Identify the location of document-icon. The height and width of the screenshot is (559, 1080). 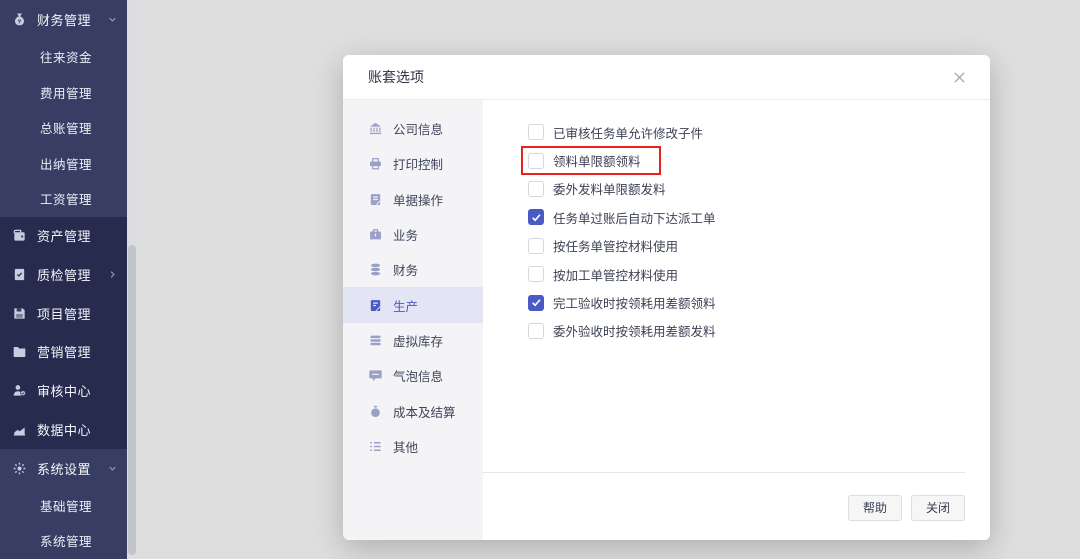
(375, 199).